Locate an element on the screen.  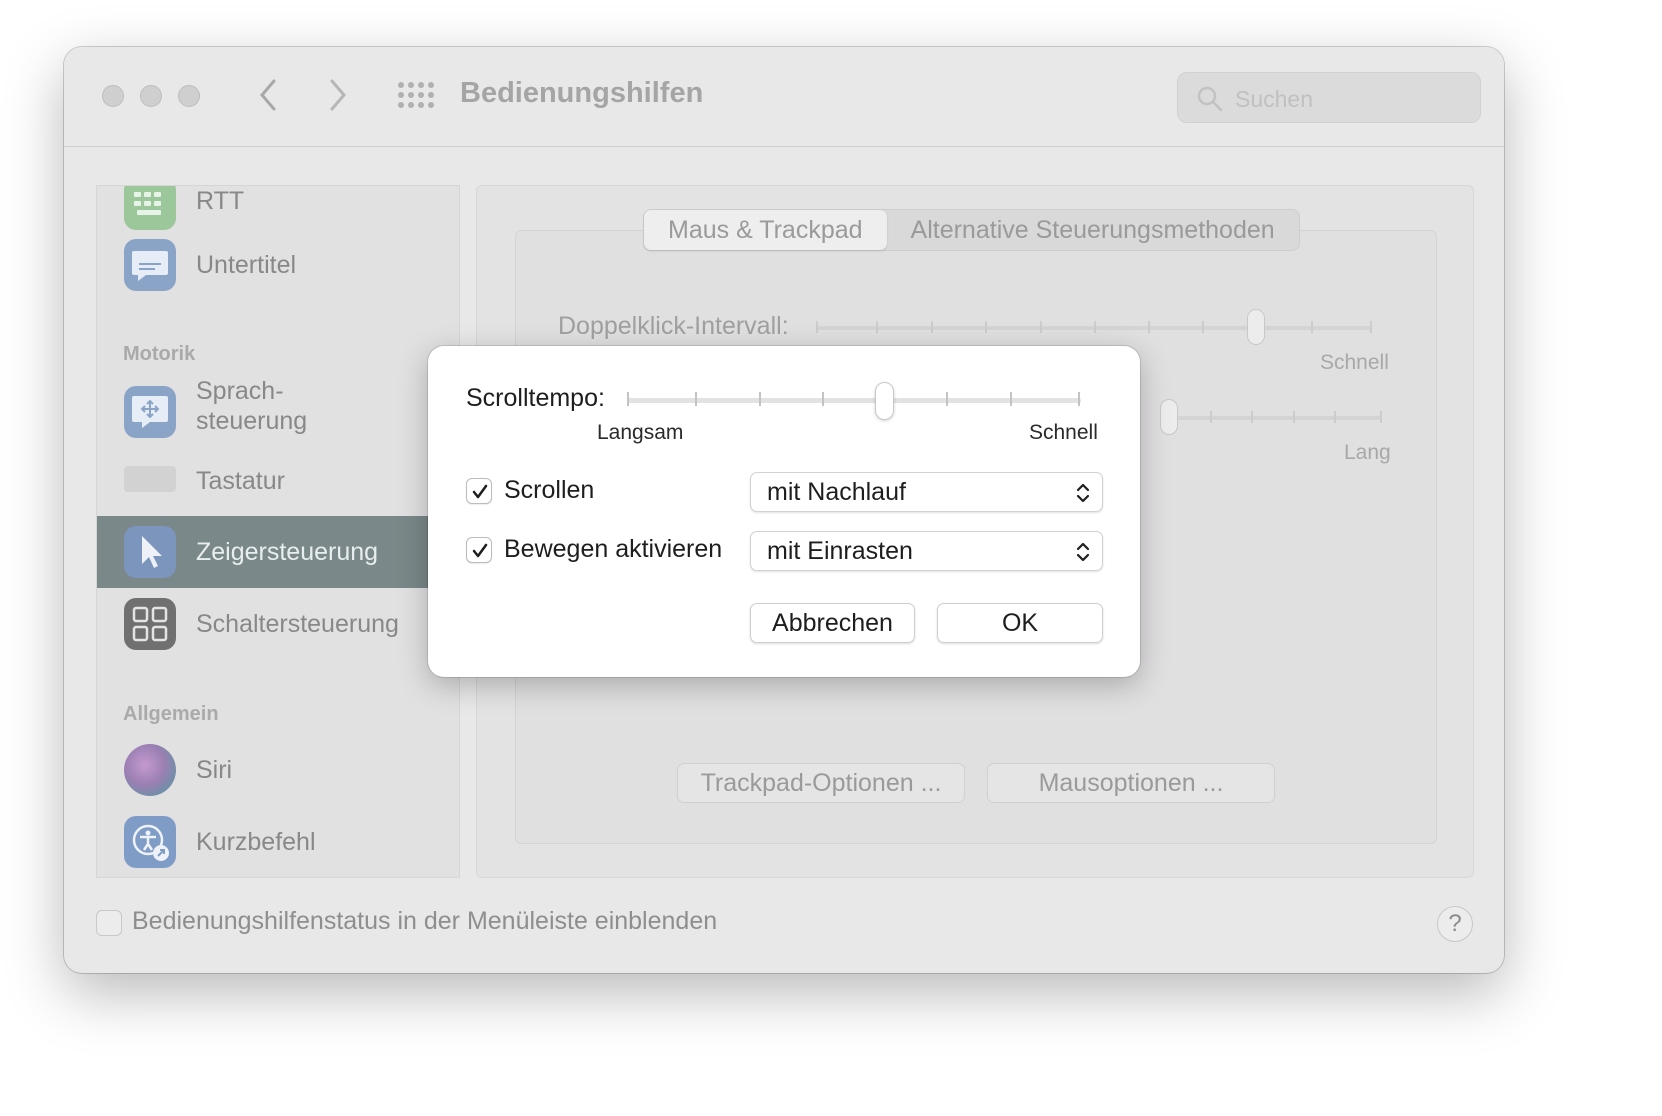
back-arrow-icon is located at coordinates (269, 95).